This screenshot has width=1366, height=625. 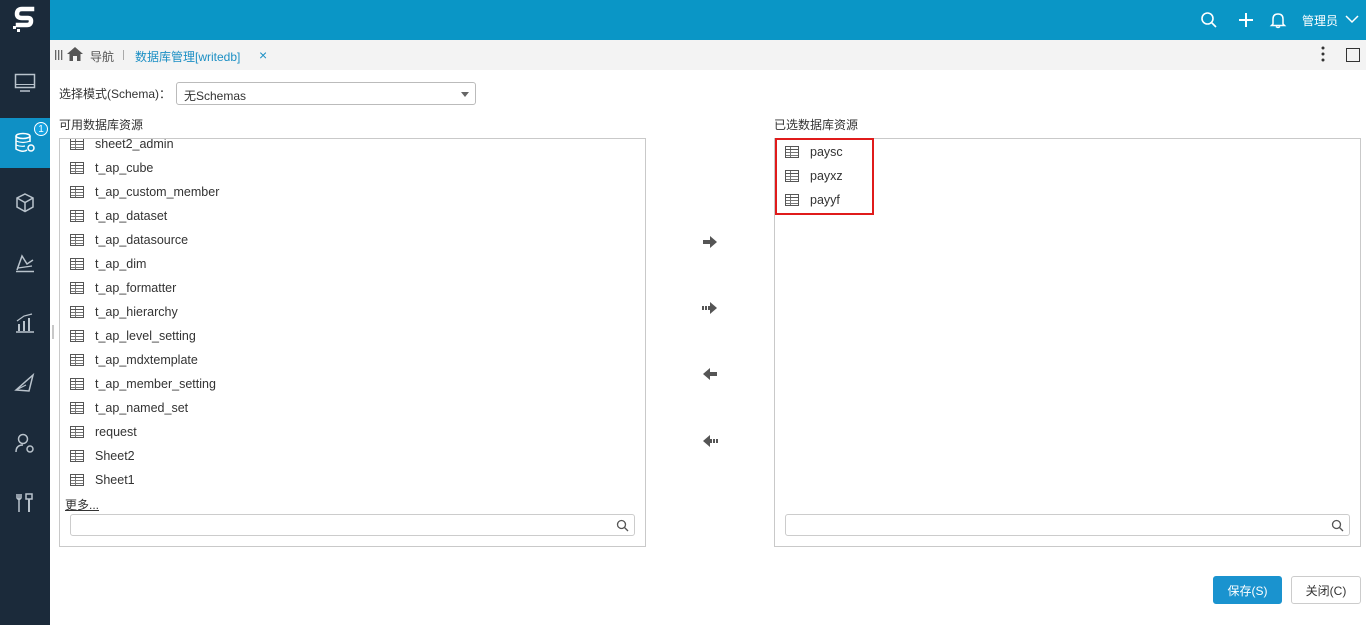 I want to click on sidebar-item-cube, so click(x=25, y=203).